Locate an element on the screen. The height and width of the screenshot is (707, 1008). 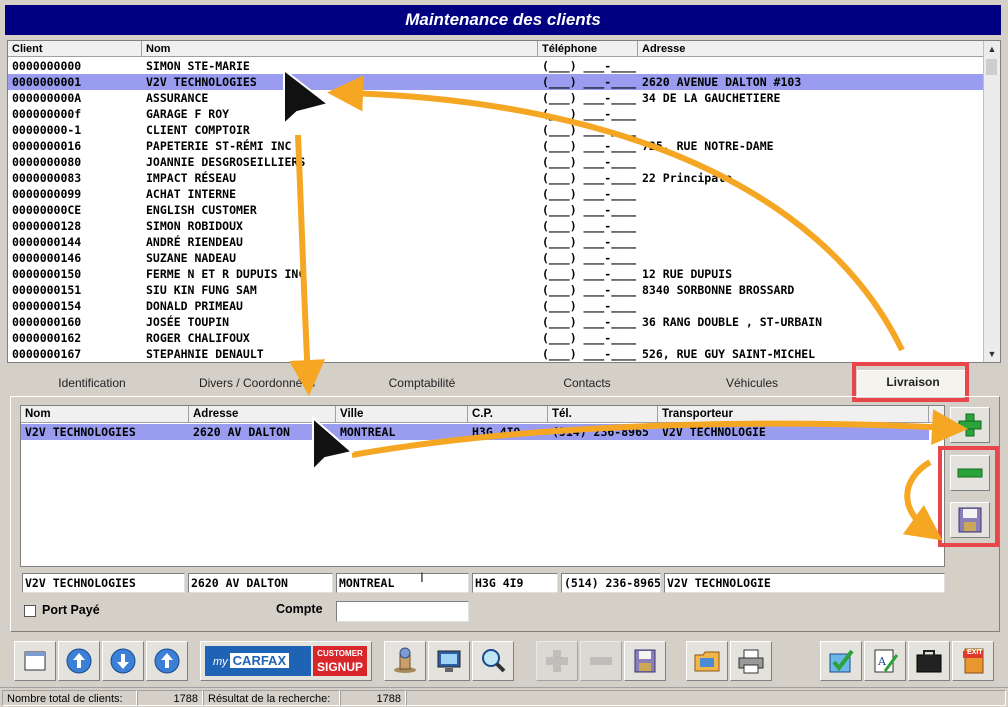
pointer-cursor-icon is located at coordinates (307, 97).